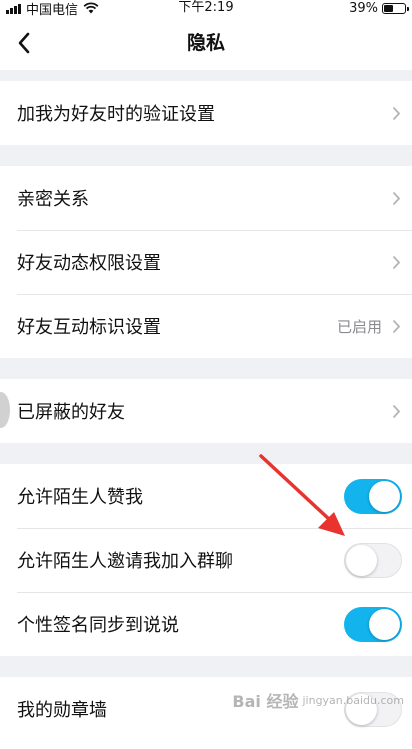 The image size is (412, 749). Describe the element at coordinates (206, 9) in the screenshot. I see `status-bar: 中国电信 下午2:19 39%` at that location.